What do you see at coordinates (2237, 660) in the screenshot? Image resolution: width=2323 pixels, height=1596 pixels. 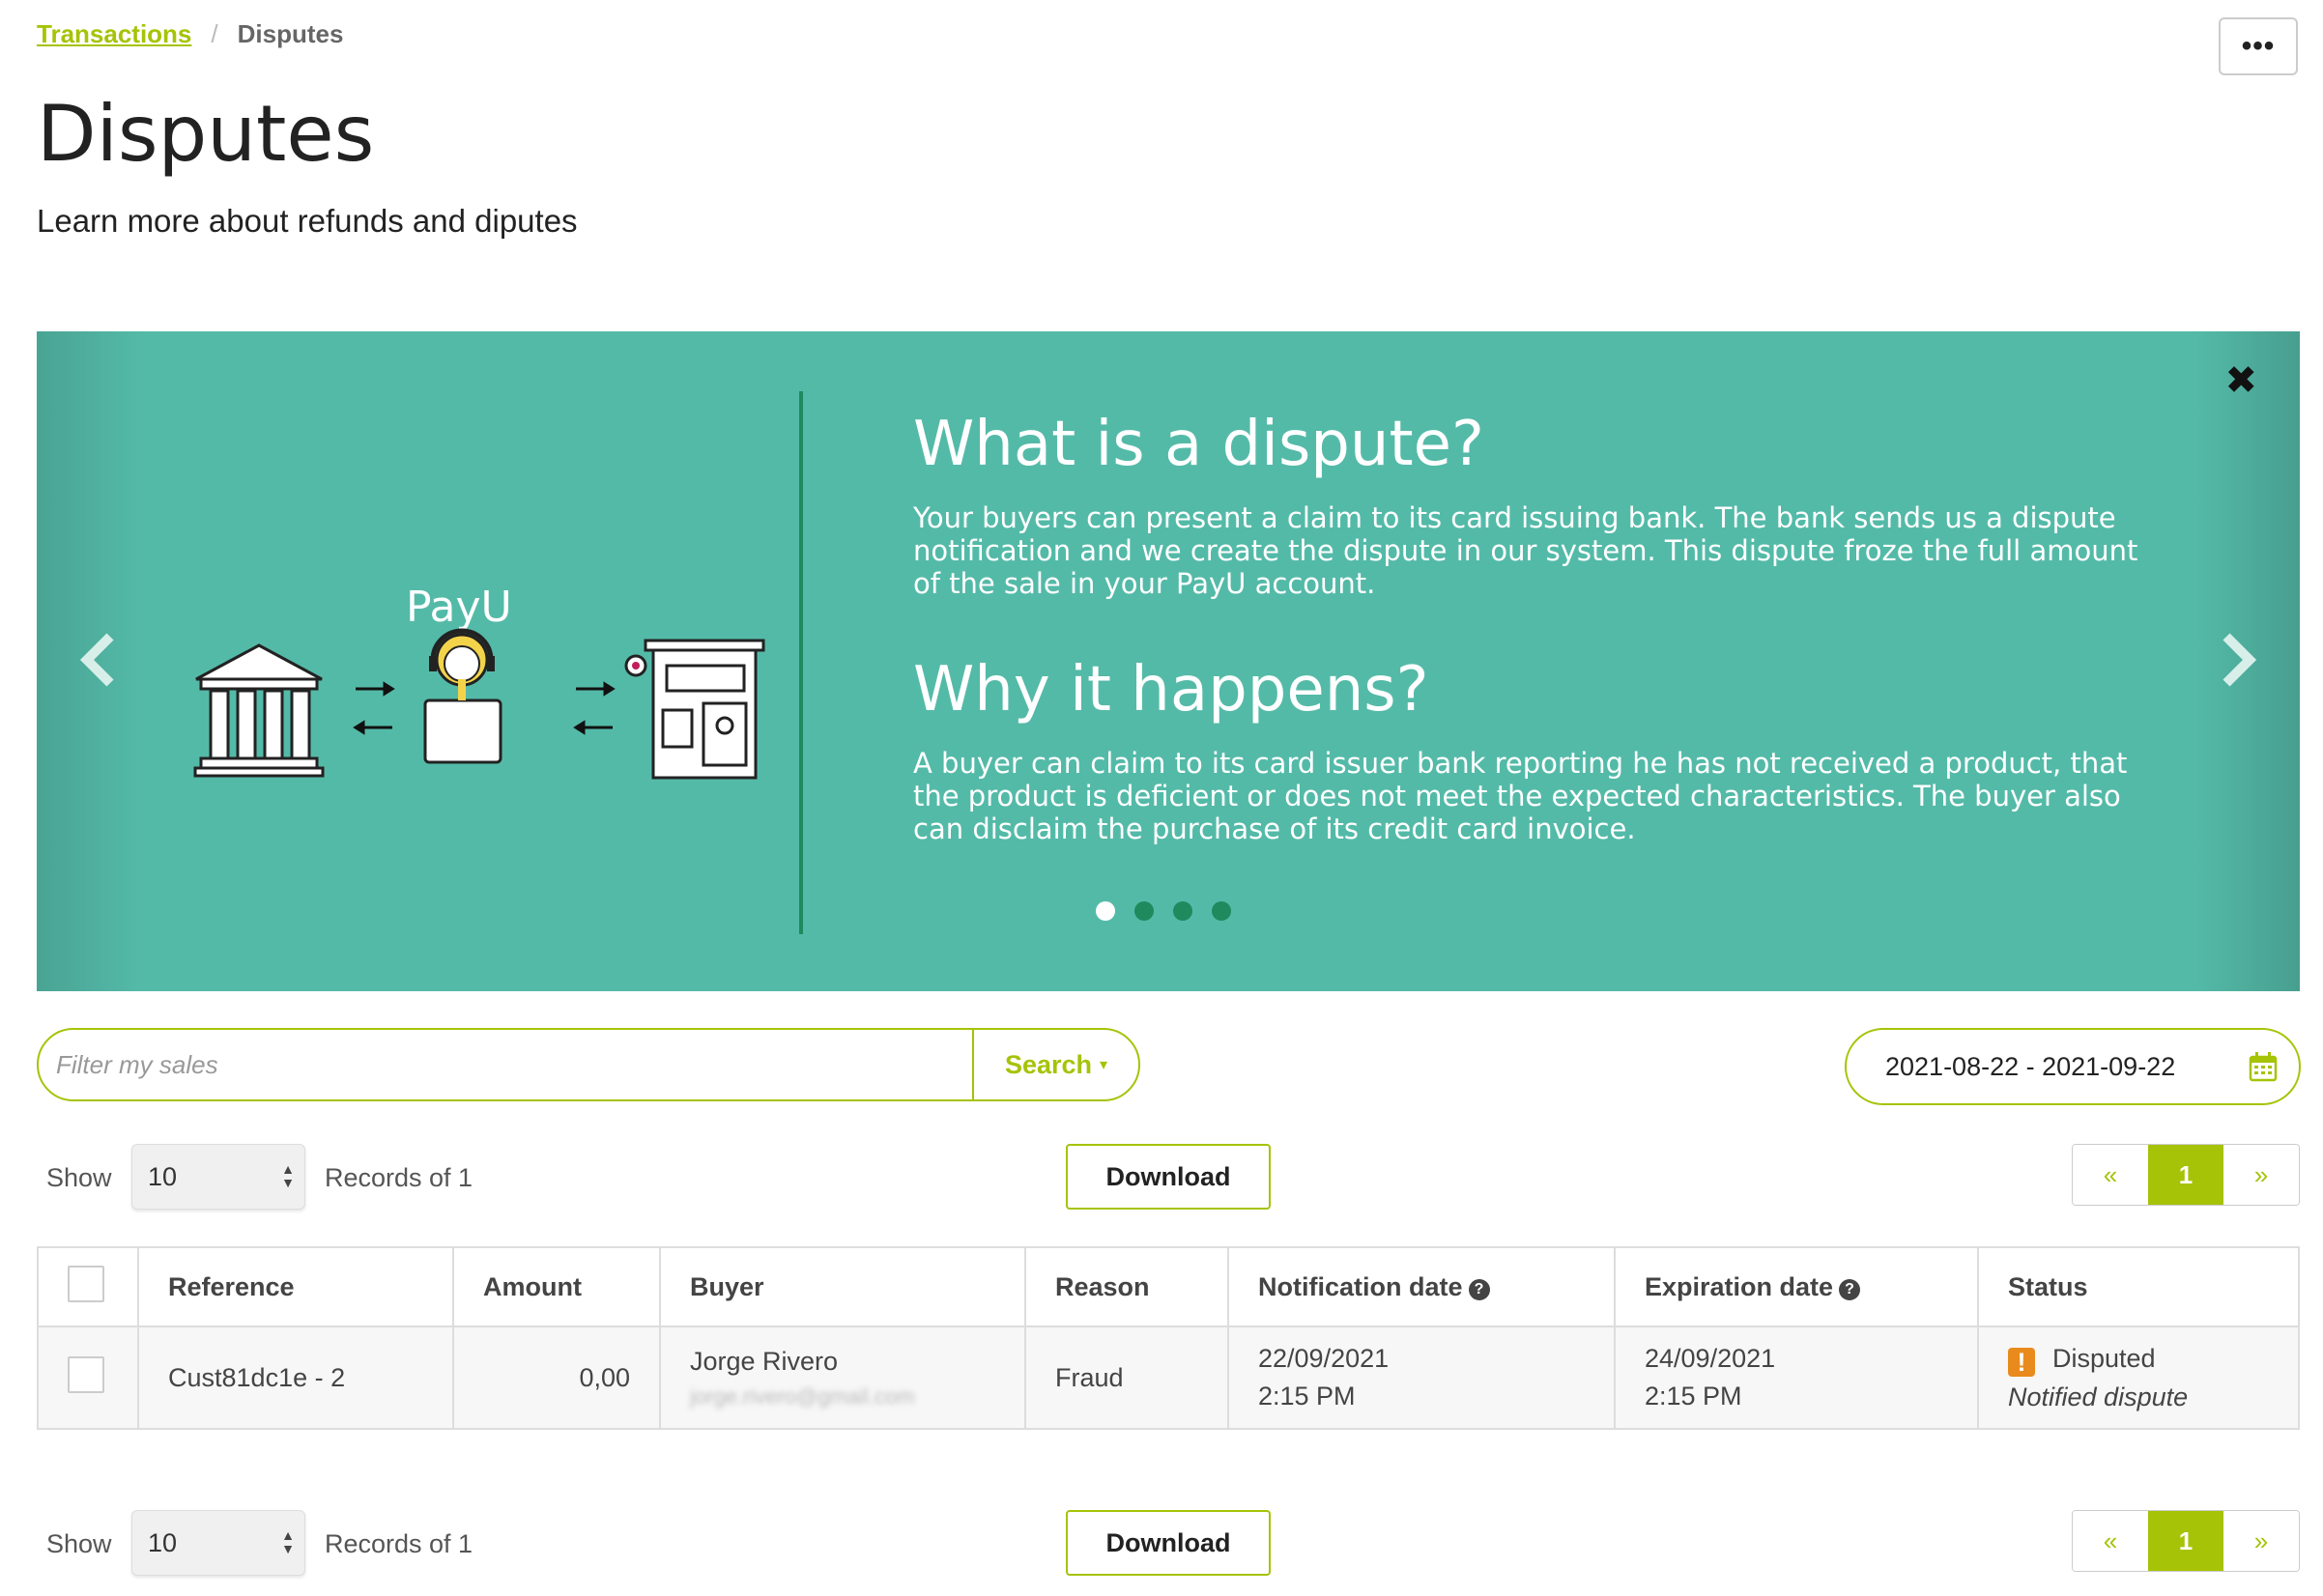 I see `carousel-next-arrow-icon` at bounding box center [2237, 660].